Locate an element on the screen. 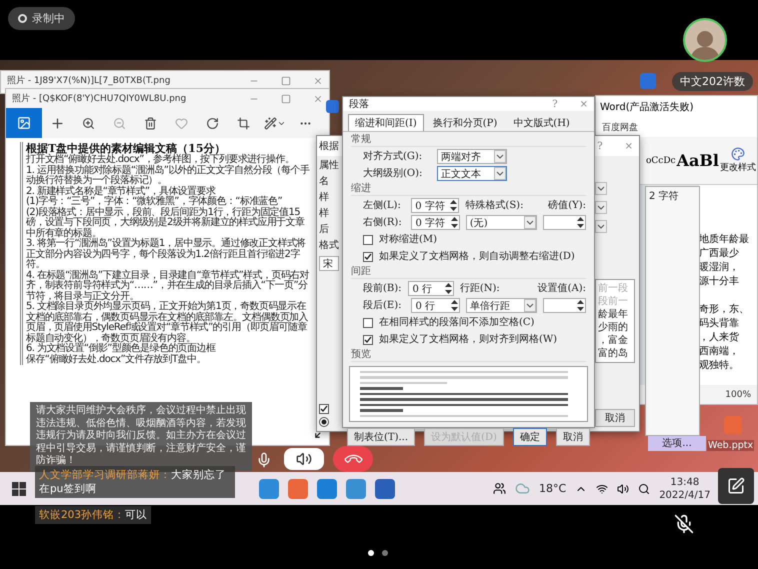 The height and width of the screenshot is (569, 758). field-label: 对齐方式(G): is located at coordinates (393, 156).